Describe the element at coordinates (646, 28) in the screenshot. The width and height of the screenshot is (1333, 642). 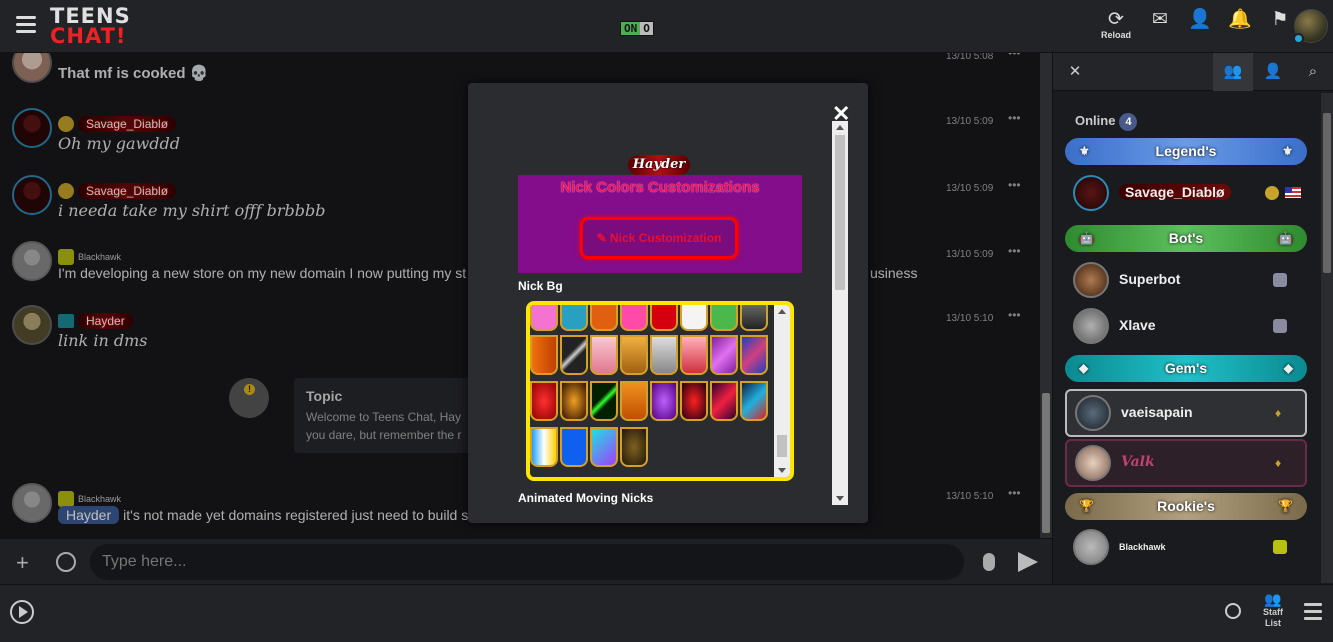
I see `off-label: O` at that location.